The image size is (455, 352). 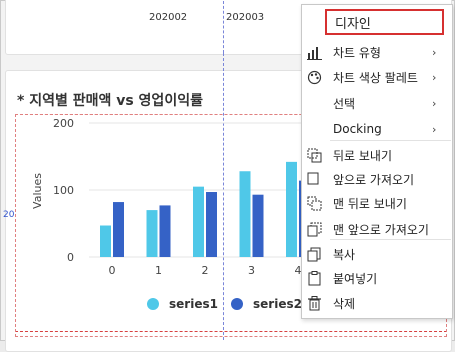 I want to click on menu-item-7: 맨 뒤로 보내기, so click(x=376, y=203).